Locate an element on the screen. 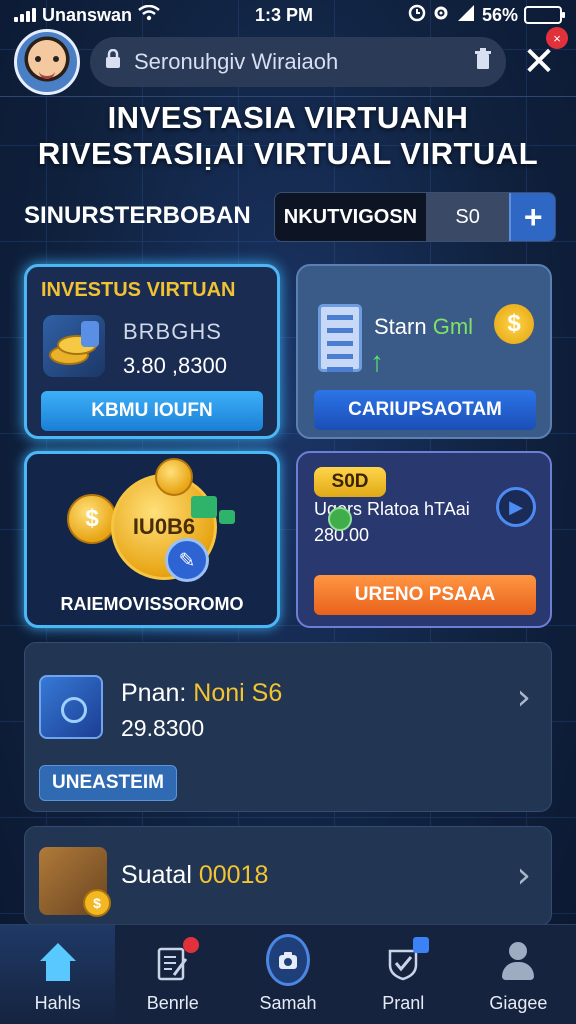 Image resolution: width=576 pixels, height=1024 pixels. notification-badge: × is located at coordinates (557, 38).